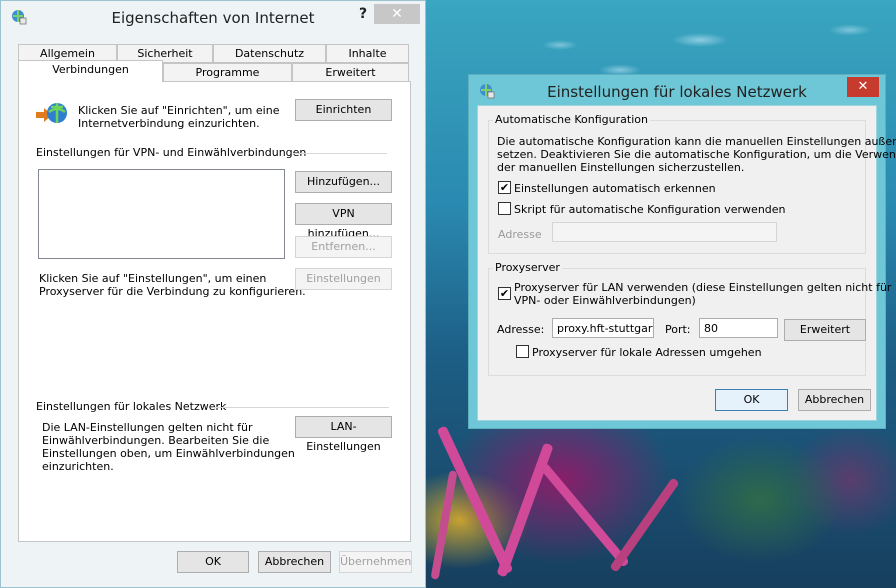 Image resolution: width=896 pixels, height=588 pixels. Describe the element at coordinates (504, 293) in the screenshot. I see `use-proxy-checkbox: ✔` at that location.